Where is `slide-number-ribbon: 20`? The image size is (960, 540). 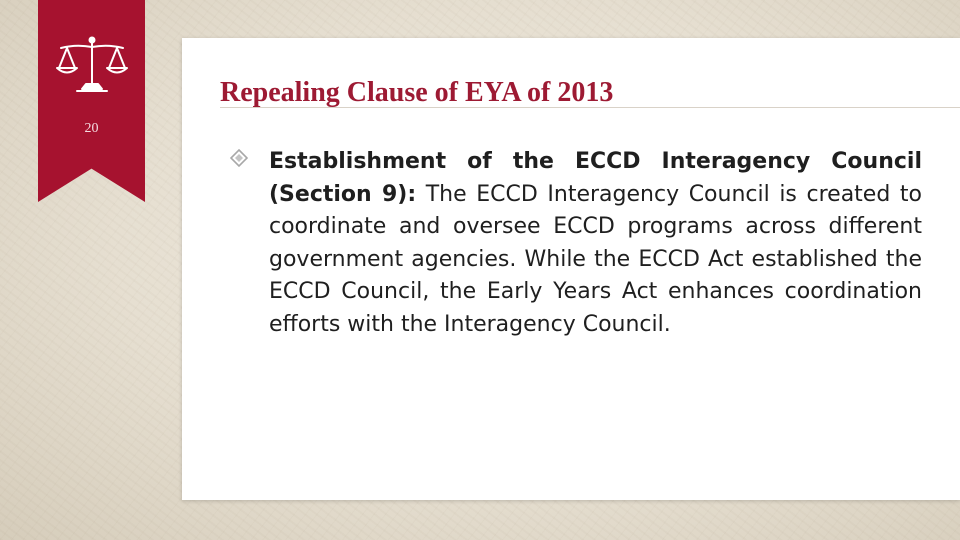 slide-number-ribbon: 20 is located at coordinates (91, 101).